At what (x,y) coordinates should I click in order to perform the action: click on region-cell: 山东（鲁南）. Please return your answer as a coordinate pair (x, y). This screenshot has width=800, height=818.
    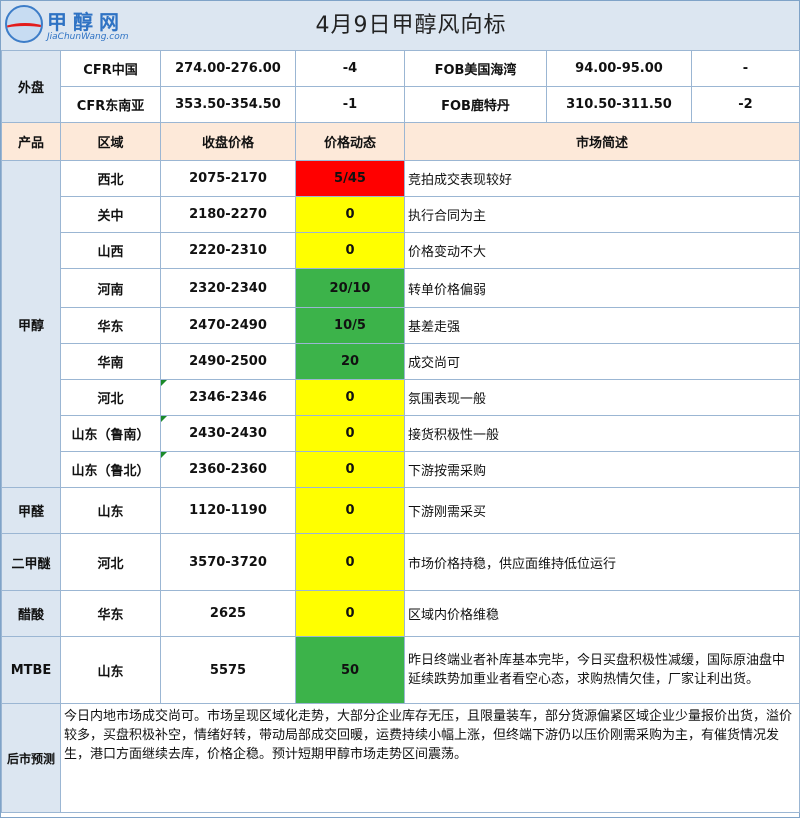
    Looking at the image, I should click on (110, 433).